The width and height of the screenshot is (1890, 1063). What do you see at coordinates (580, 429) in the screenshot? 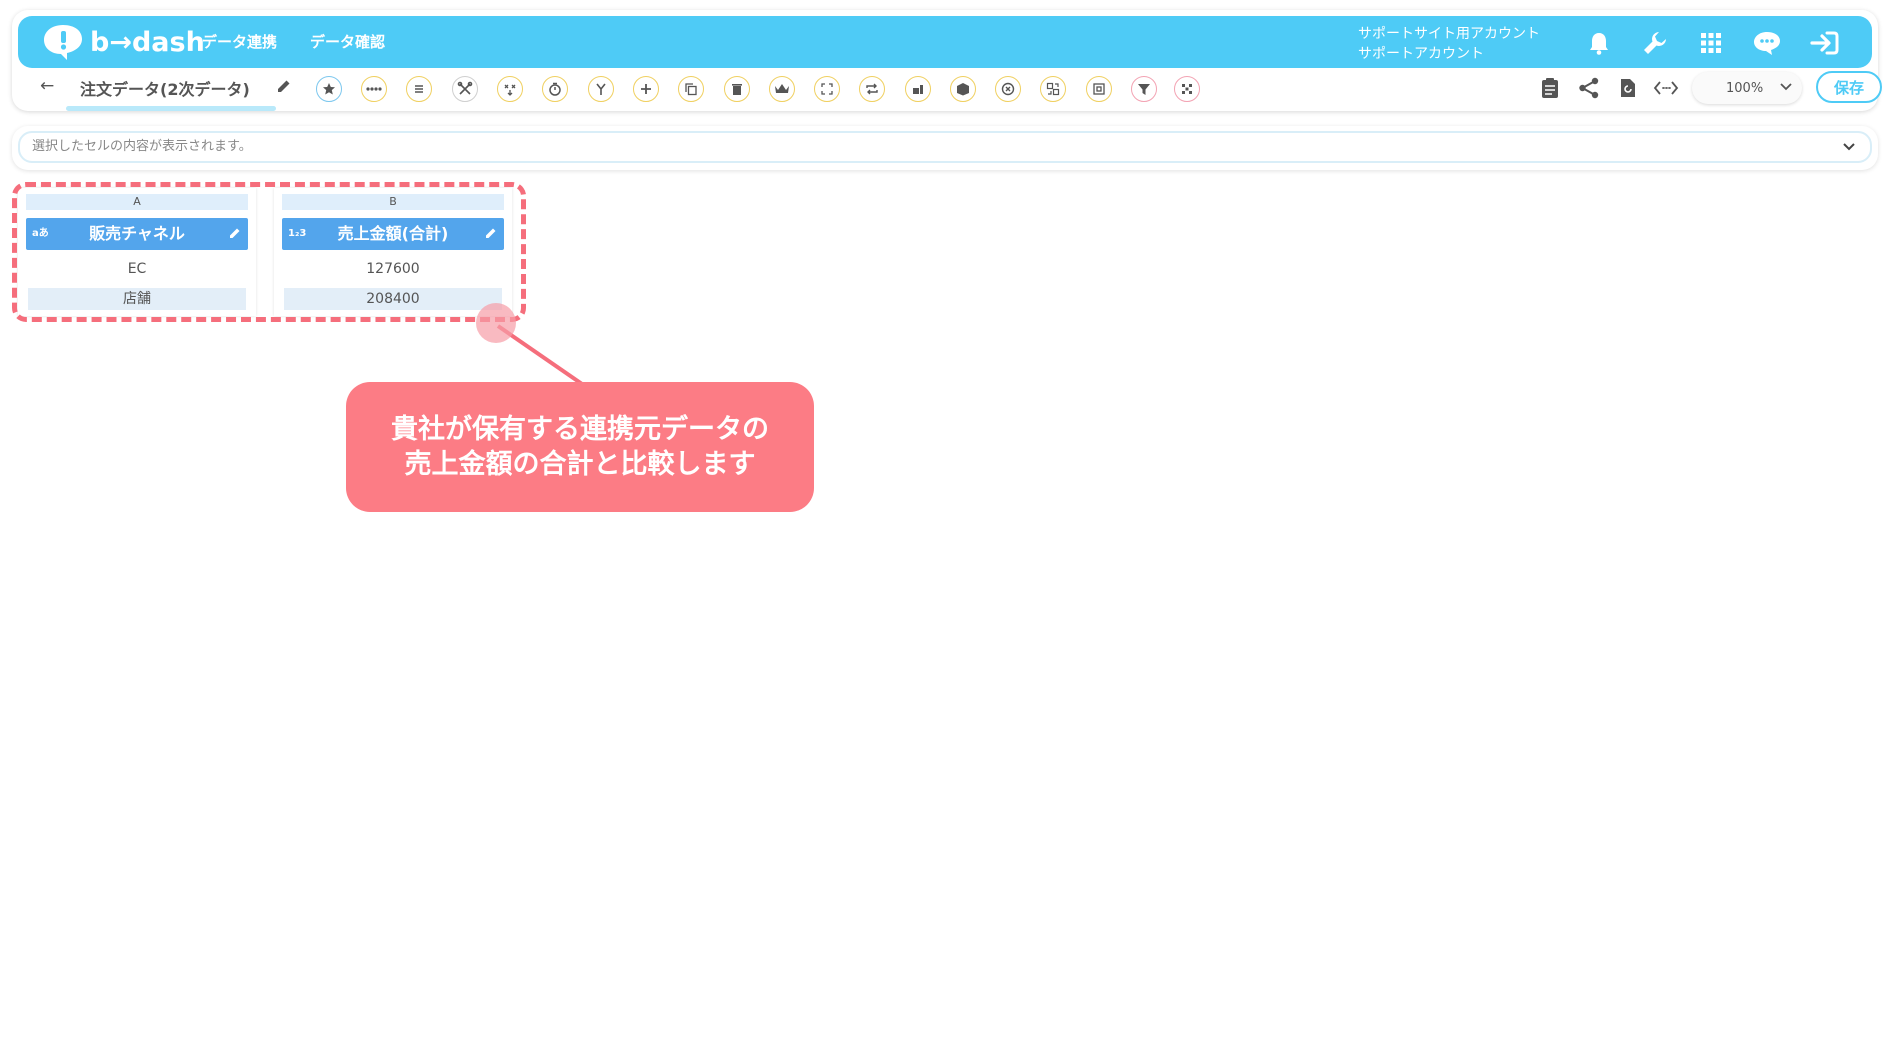
I see `callout-line-1: 貴社が保有する連携元データの` at bounding box center [580, 429].